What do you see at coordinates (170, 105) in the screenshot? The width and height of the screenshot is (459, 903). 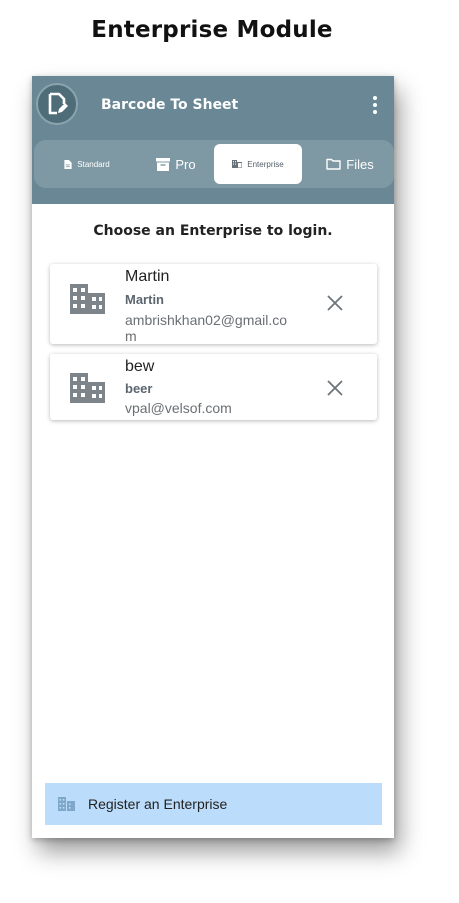 I see `app-title: Barcode To Sheet` at bounding box center [170, 105].